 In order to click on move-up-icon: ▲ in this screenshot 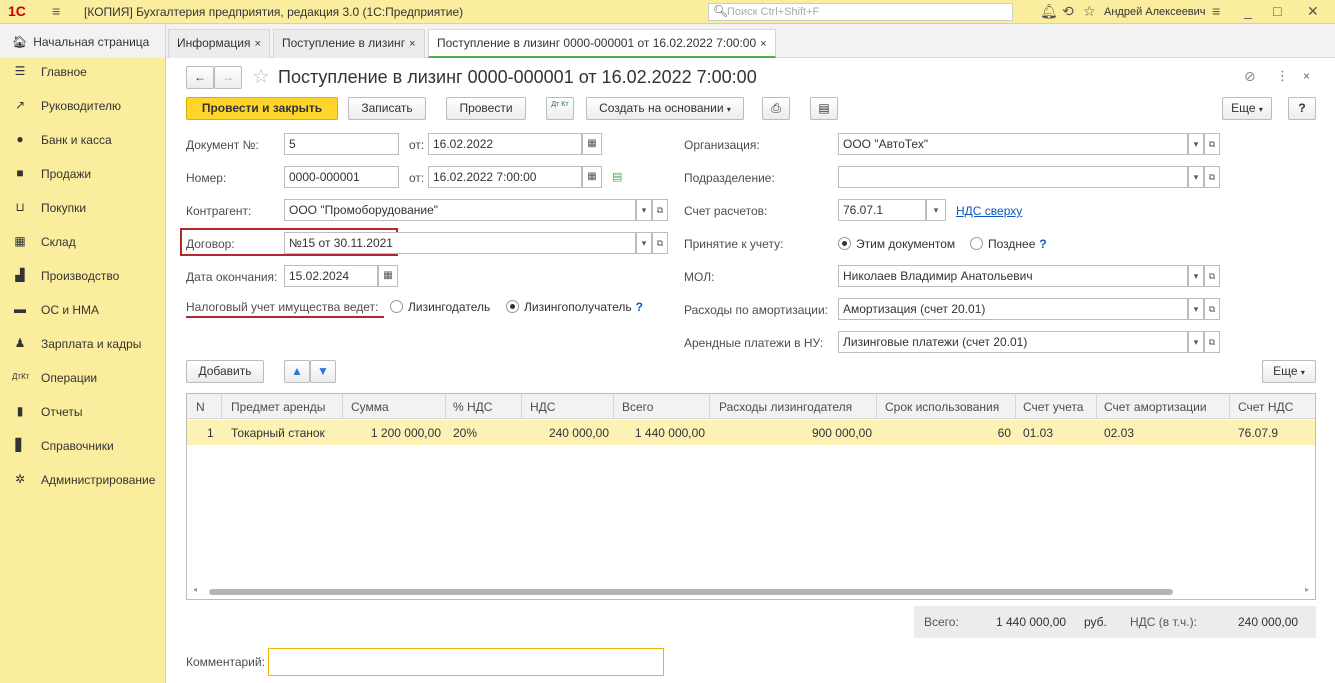, I will do `click(297, 371)`.